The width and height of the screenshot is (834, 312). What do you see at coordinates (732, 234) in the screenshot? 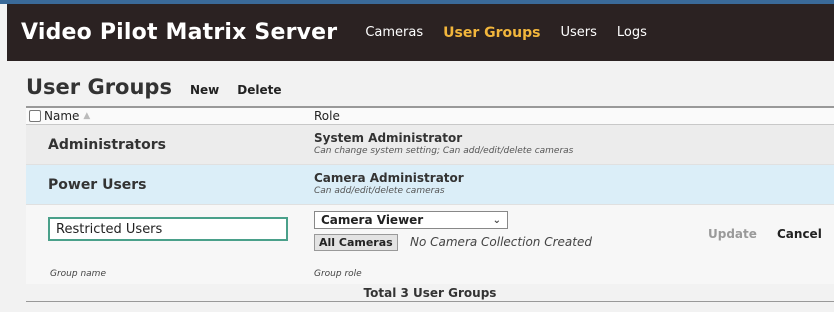
I see `update-button: Update` at bounding box center [732, 234].